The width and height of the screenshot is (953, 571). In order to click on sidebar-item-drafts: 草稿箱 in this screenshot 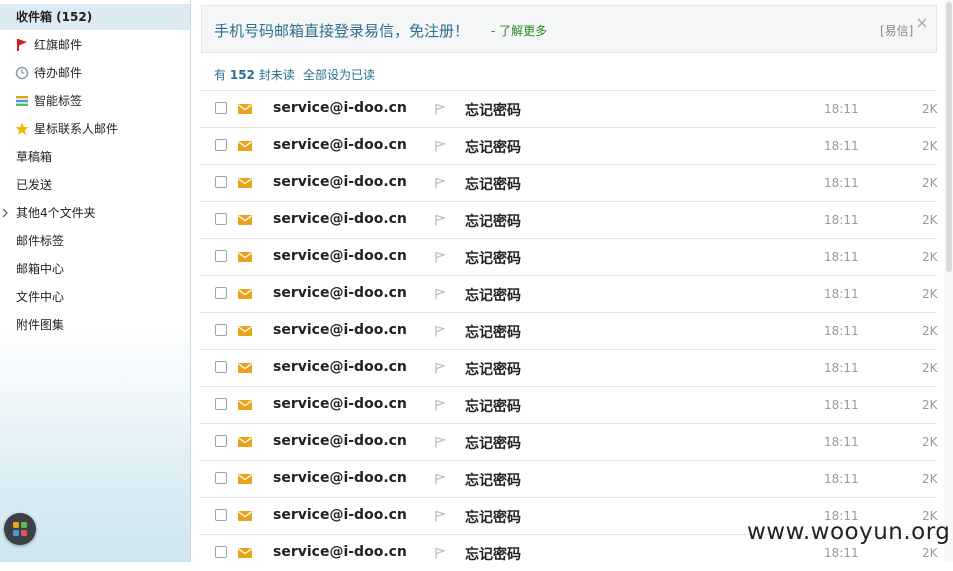, I will do `click(95, 157)`.